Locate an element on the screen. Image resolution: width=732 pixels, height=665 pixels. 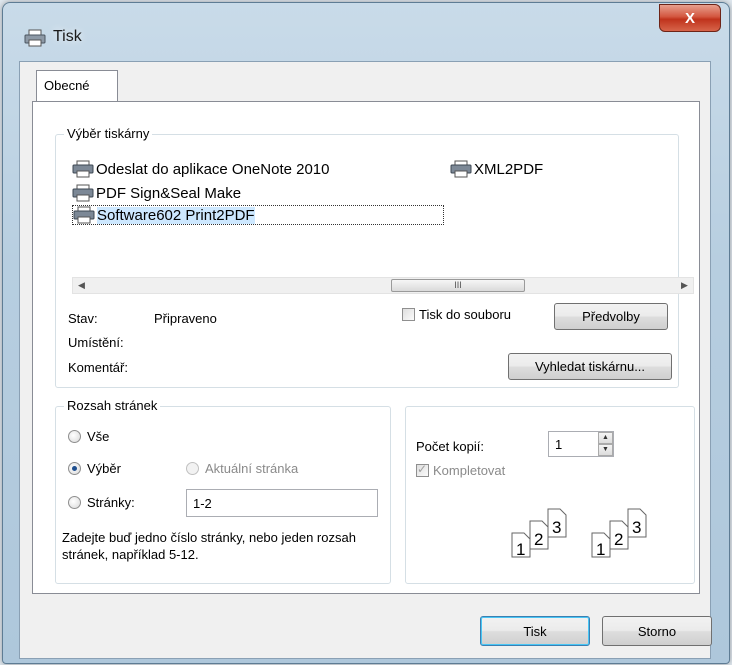
print-to-file-checkbox: Tisk do souboru is located at coordinates (456, 314).